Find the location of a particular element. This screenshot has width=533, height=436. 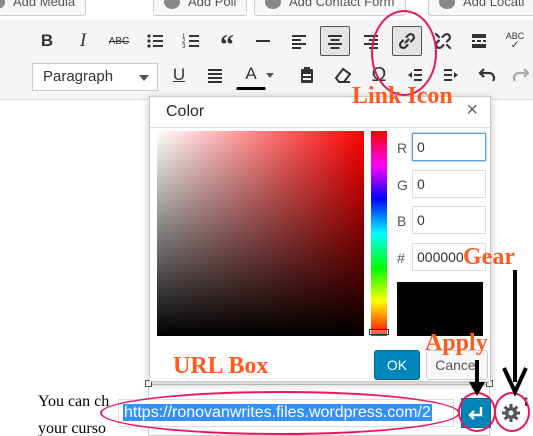

red-label: R is located at coordinates (402, 148).